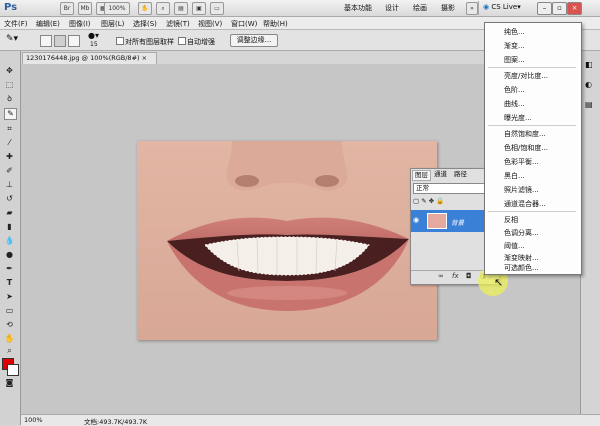 The image size is (600, 426). What do you see at coordinates (440, 174) in the screenshot?
I see `tab-channels: 通道` at bounding box center [440, 174].